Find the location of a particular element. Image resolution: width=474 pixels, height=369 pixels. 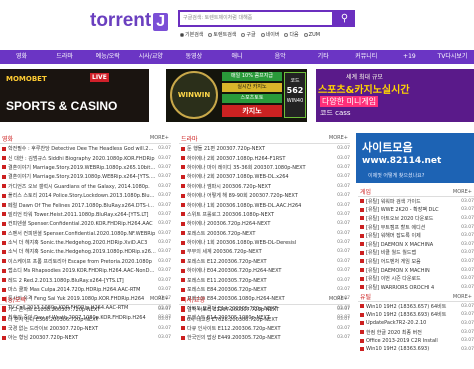

list-item: 한국인의 밥상 E449.200305.720p-NEXT 03.07 is located at coordinates (264, 337).